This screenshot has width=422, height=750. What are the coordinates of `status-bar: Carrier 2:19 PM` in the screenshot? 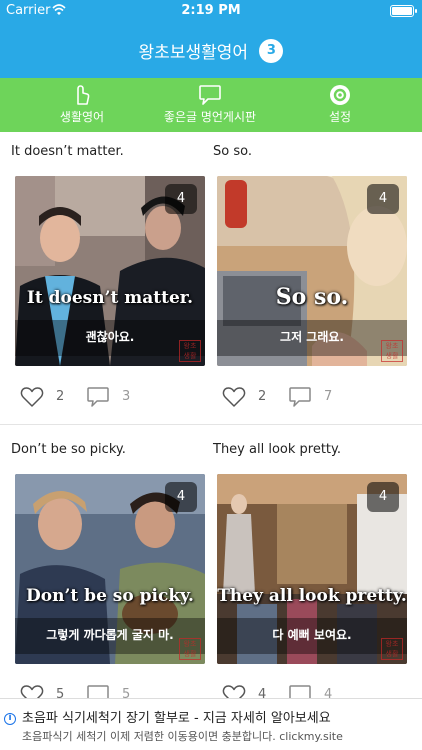 It's located at (211, 11).